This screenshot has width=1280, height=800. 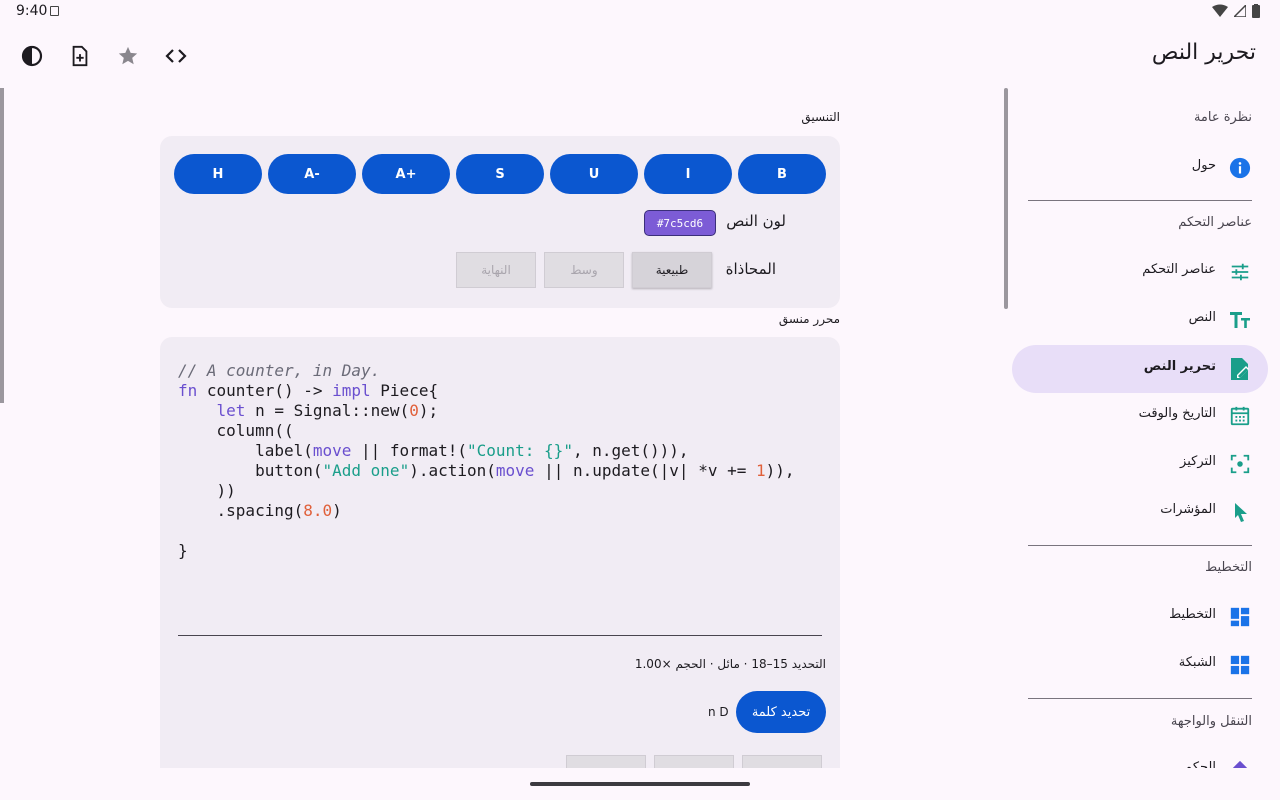 What do you see at coordinates (1240, 464) in the screenshot?
I see `focus-icon` at bounding box center [1240, 464].